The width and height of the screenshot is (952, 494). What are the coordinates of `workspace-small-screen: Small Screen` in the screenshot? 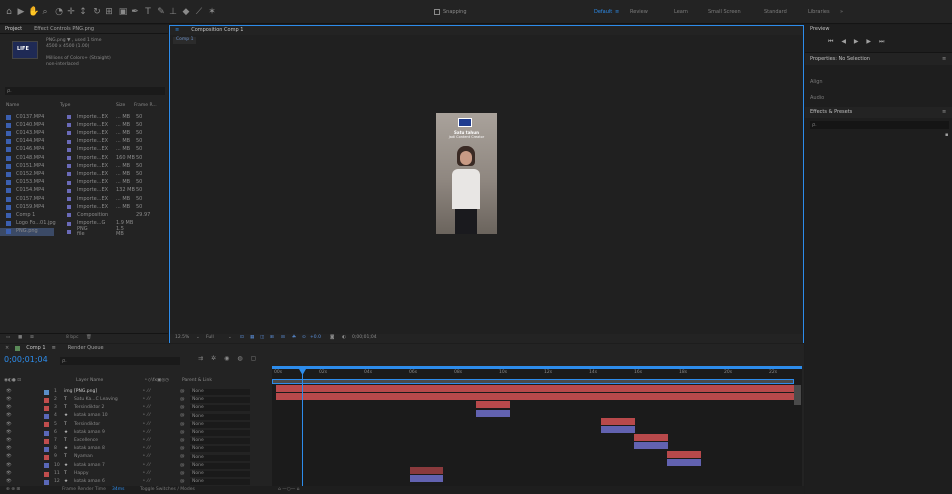 It's located at (724, 12).